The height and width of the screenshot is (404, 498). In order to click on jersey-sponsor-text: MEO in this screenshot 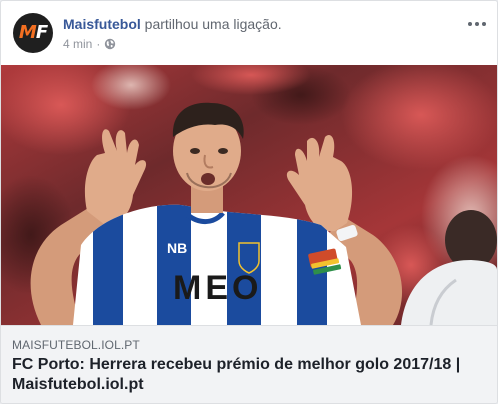, I will do `click(217, 288)`.